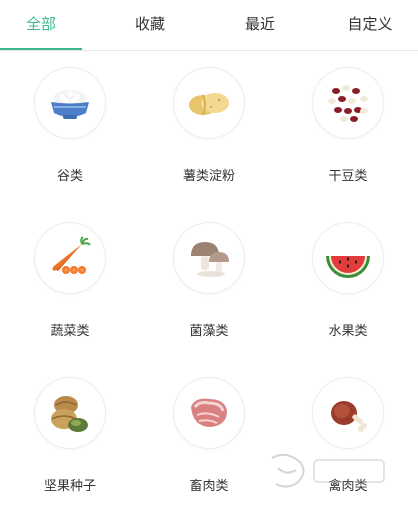  What do you see at coordinates (209, 25) in the screenshot?
I see `category-tabs: 全部 收藏 最近 自定义` at bounding box center [209, 25].